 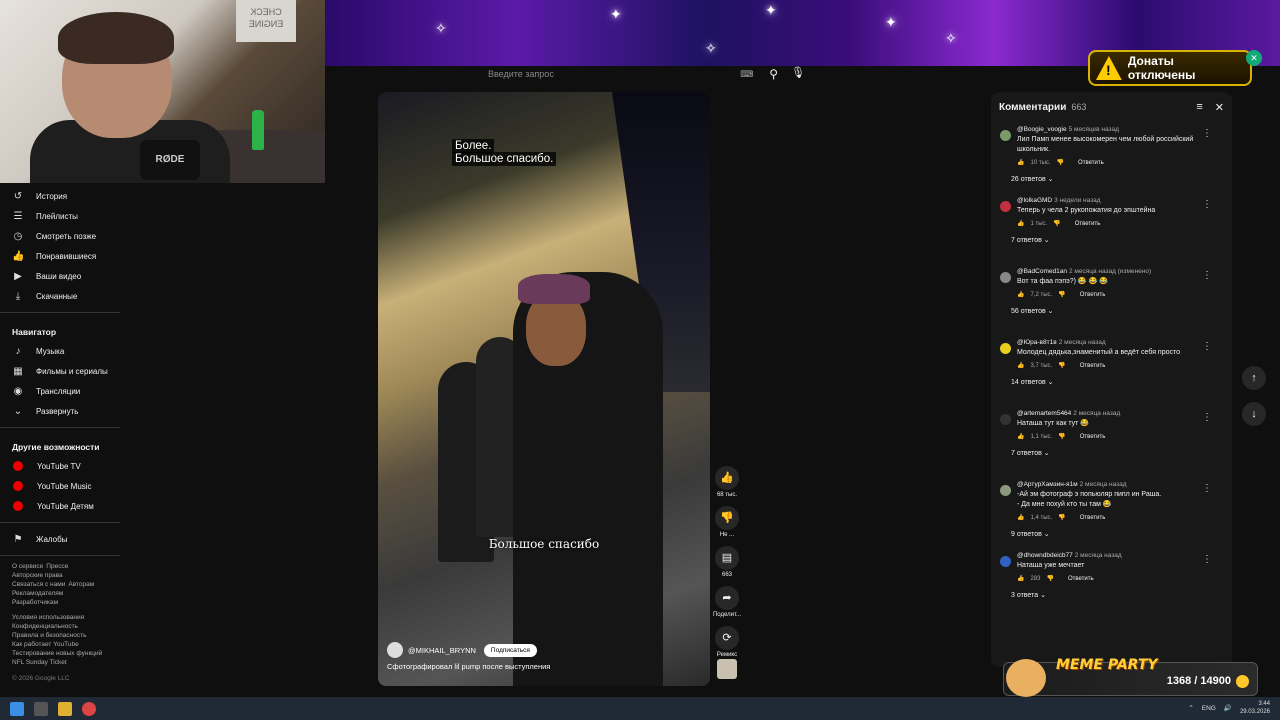 What do you see at coordinates (45, 626) in the screenshot?
I see `footer-link: Конфиденциальность` at bounding box center [45, 626].